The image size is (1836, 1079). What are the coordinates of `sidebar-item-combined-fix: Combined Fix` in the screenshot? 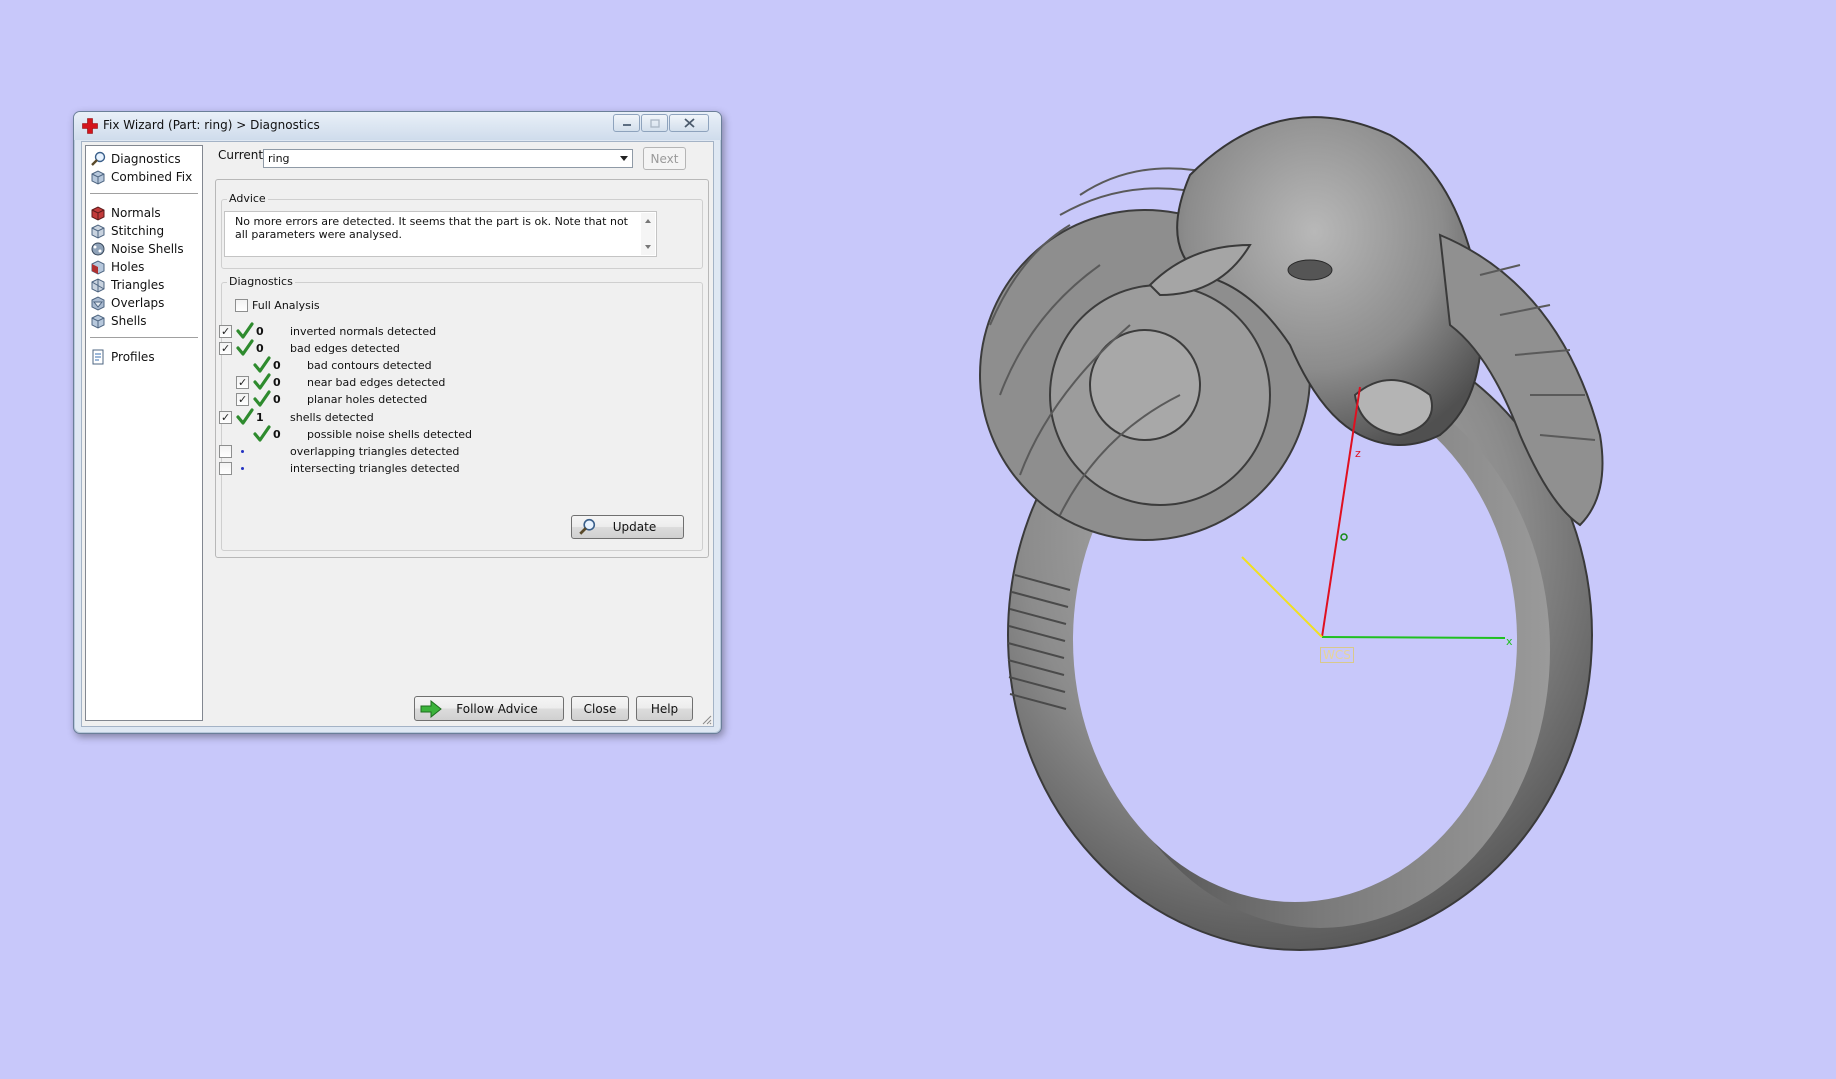 It's located at (141, 177).